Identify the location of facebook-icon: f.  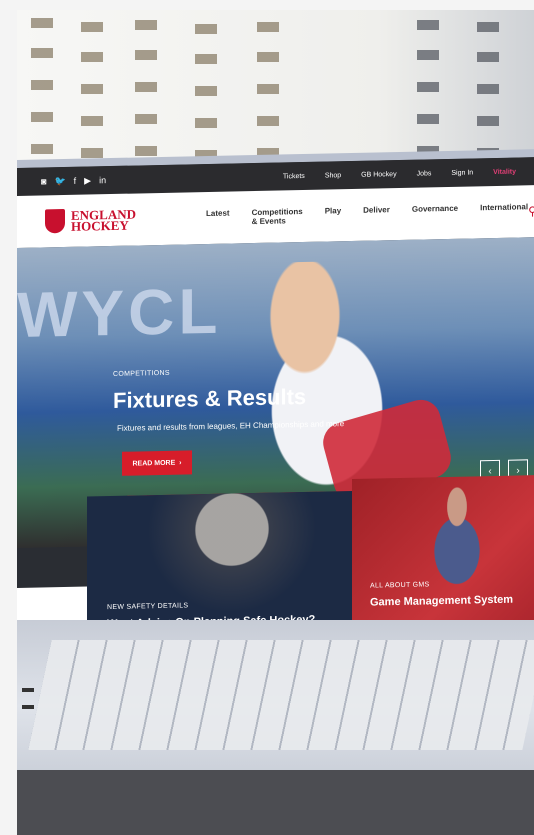
(75, 180).